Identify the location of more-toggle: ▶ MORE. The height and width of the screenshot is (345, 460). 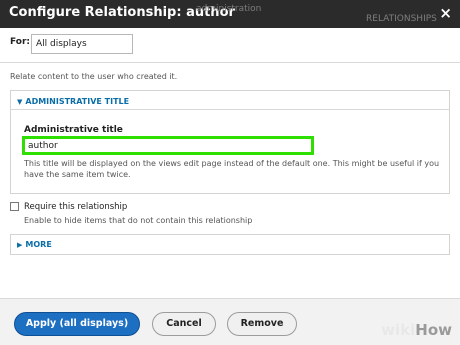
(34, 244).